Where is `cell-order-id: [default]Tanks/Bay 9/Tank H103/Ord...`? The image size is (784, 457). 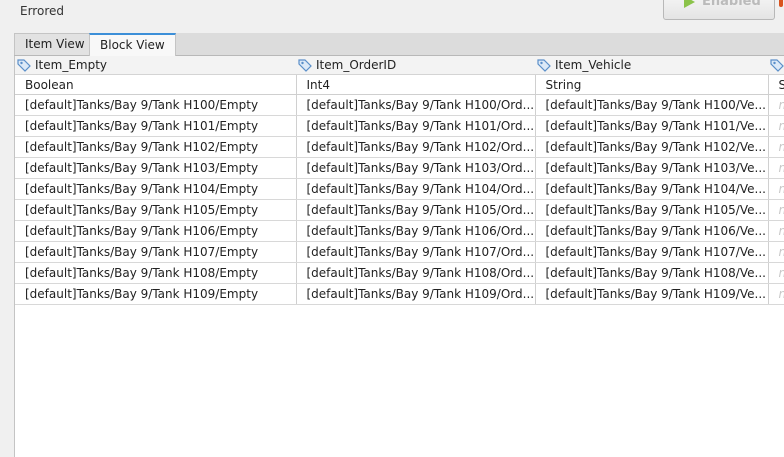
cell-order-id: [default]Tanks/Bay 9/Tank H103/Ord... is located at coordinates (416, 168).